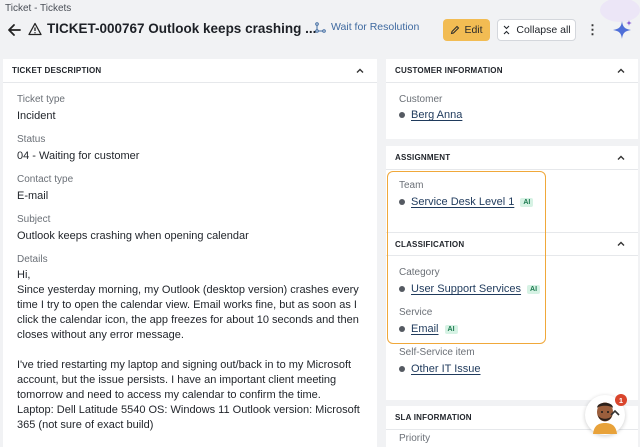 Image resolution: width=640 pixels, height=447 pixels. What do you see at coordinates (446, 369) in the screenshot?
I see `self-service-item-link: Other IT Issue` at bounding box center [446, 369].